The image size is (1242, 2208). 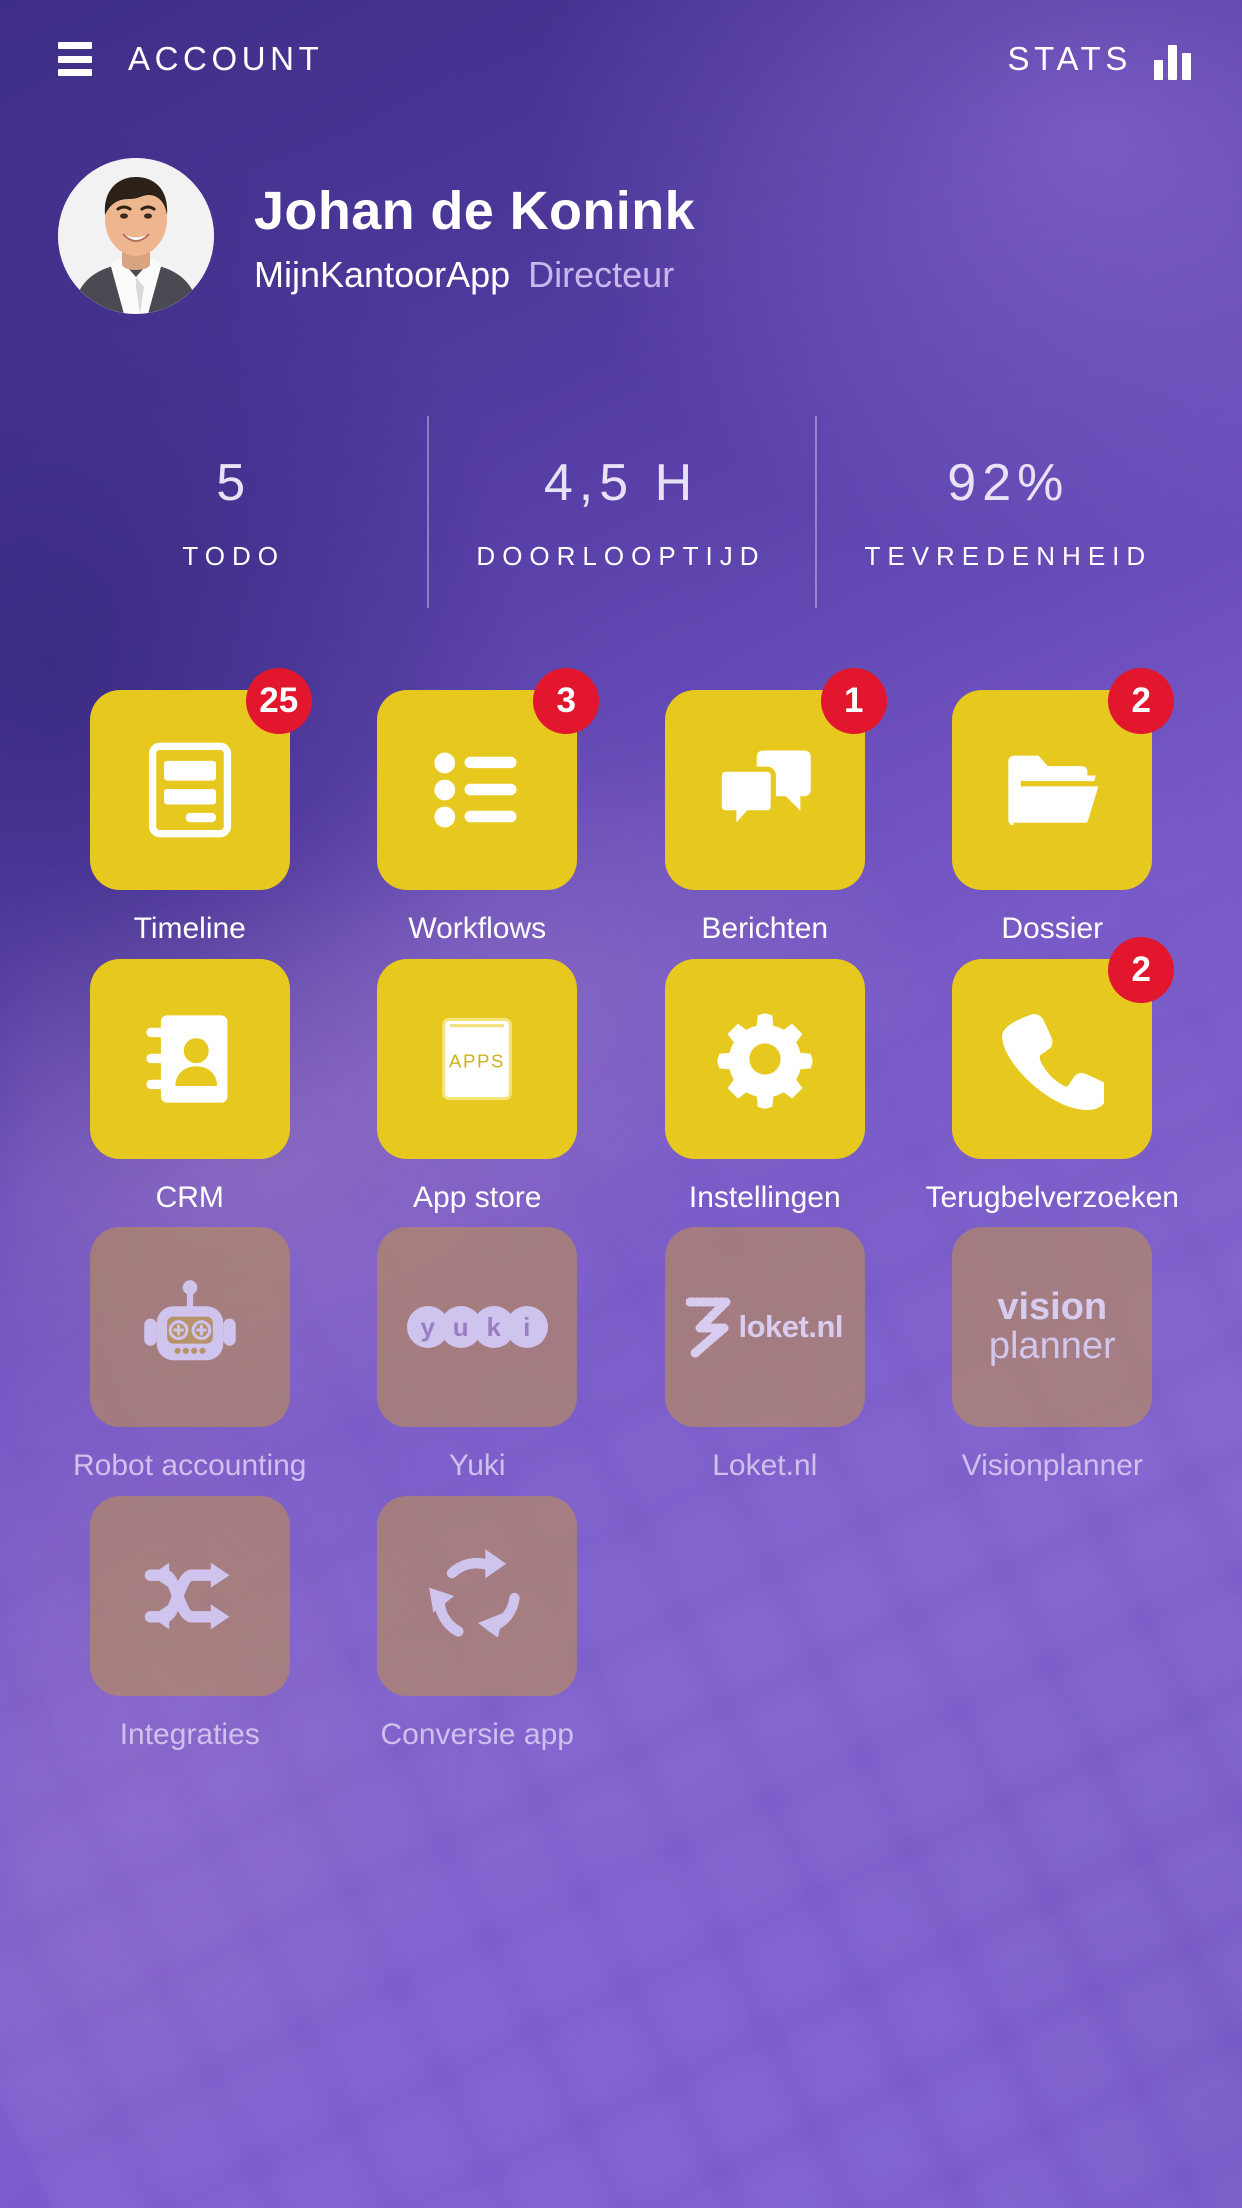 I want to click on app-tile-app-store: APPS App store, so click(x=478, y=1087).